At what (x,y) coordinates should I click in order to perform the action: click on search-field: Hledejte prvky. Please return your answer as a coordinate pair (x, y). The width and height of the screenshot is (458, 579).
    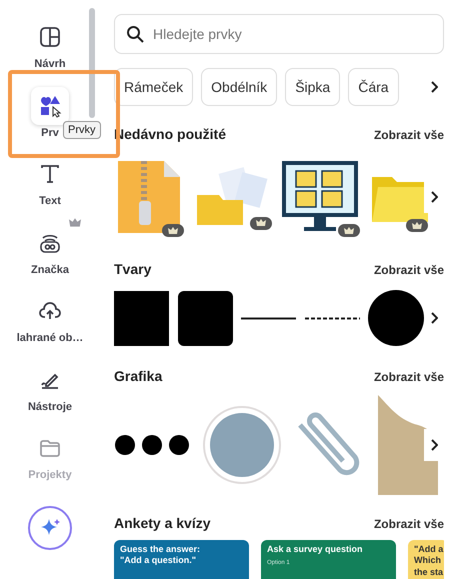
    Looking at the image, I should click on (279, 34).